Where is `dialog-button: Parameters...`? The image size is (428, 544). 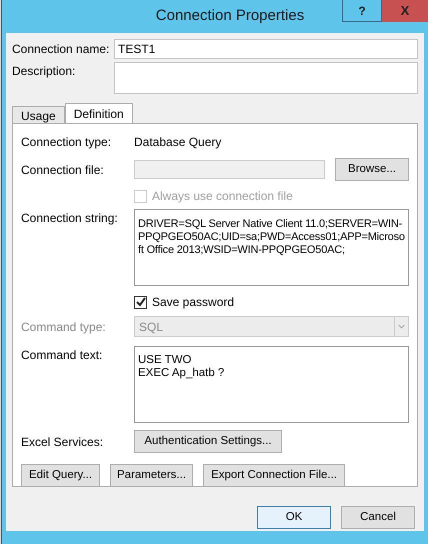
dialog-button: Parameters... is located at coordinates (152, 475).